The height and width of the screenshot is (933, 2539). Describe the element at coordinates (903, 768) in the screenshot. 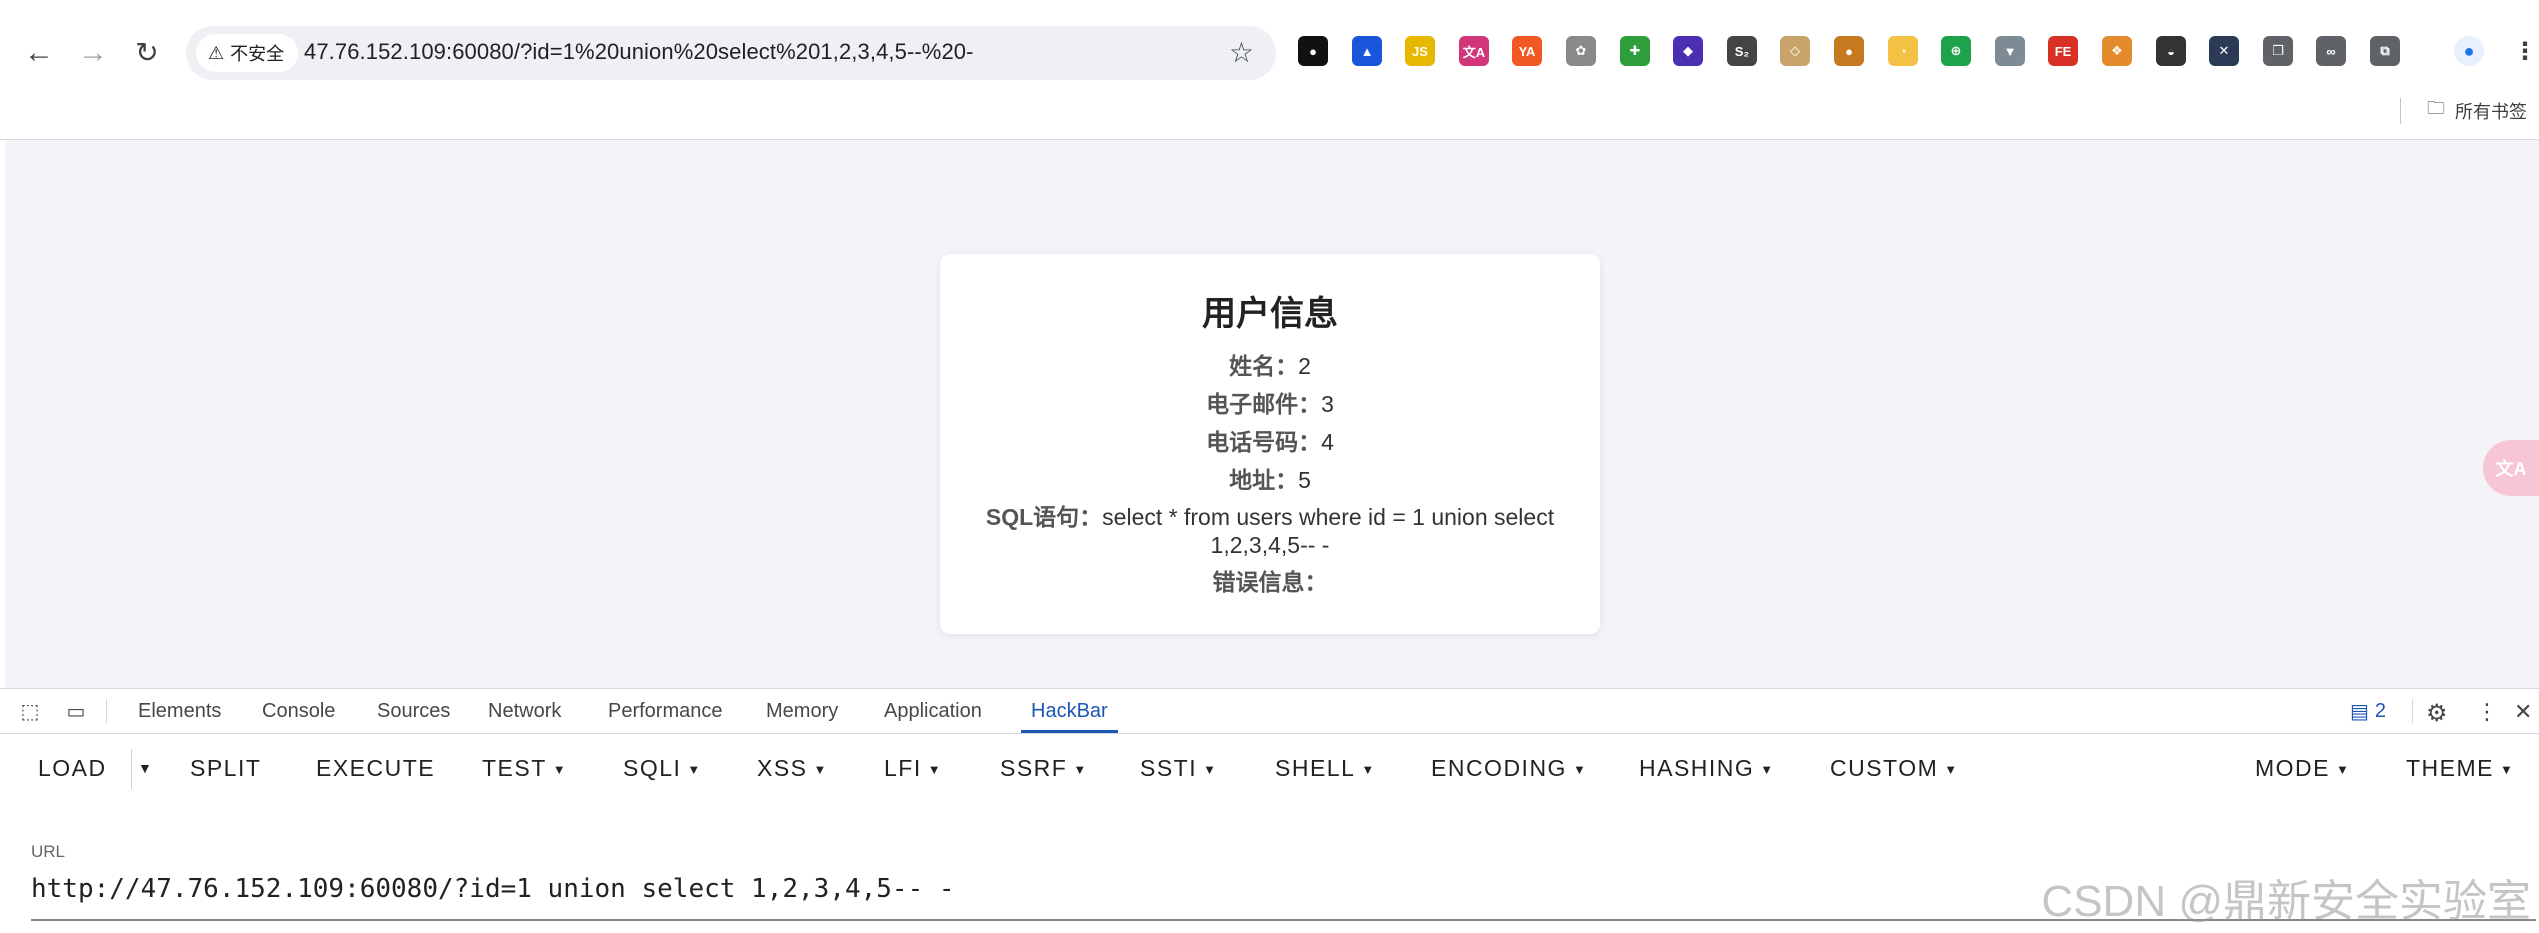

I see `lfi-menu-label: LFI` at that location.